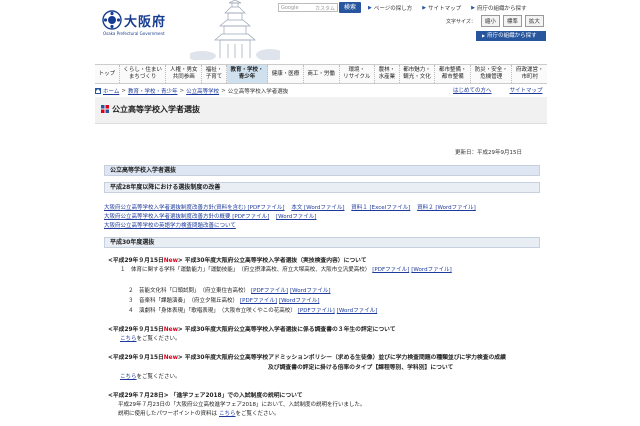 This screenshot has height=426, width=640. Describe the element at coordinates (461, 21) in the screenshot. I see `text-size-label: 文字サイズ：` at that location.